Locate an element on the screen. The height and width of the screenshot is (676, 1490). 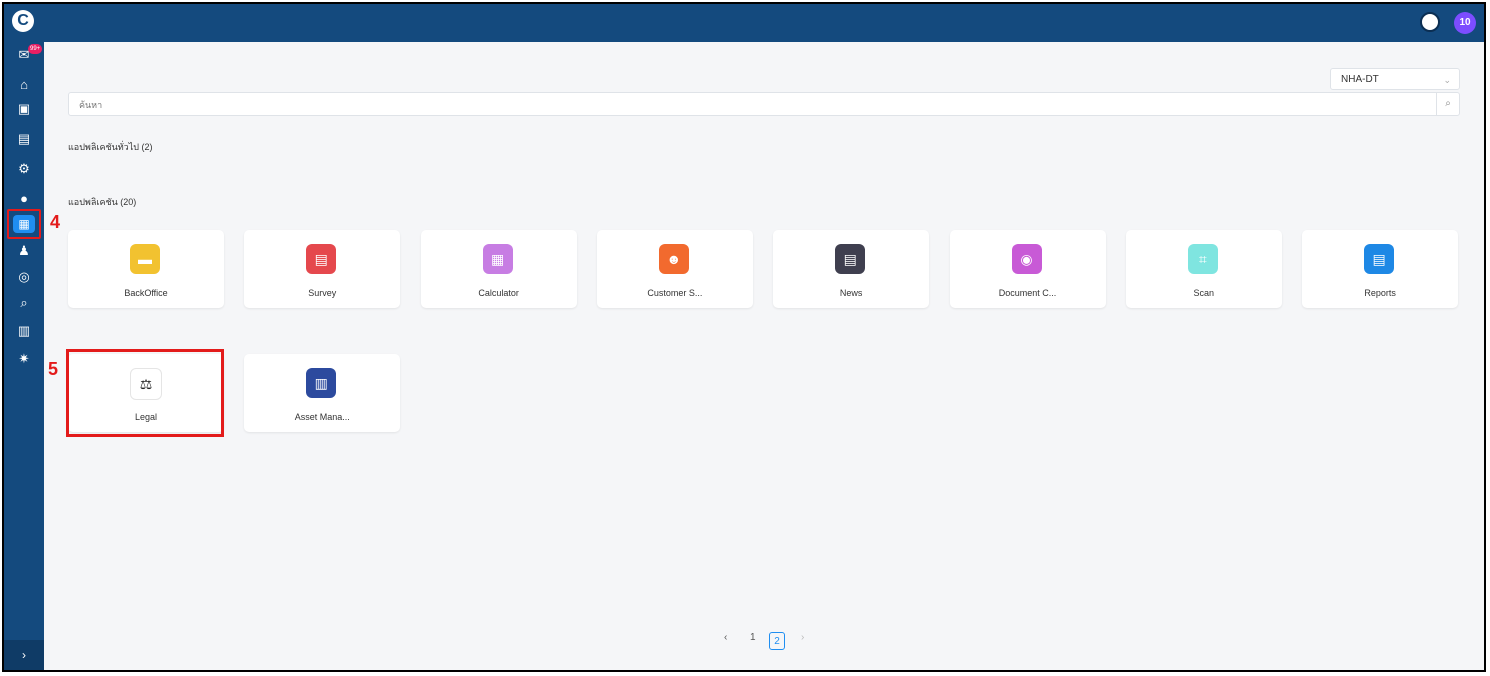
app-label: Survey is located at coordinates (322, 293).